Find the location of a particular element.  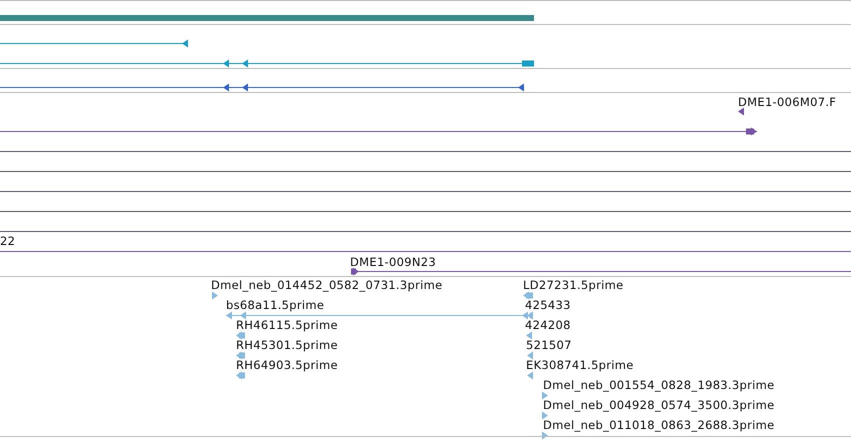

feature-label: Dmel_neb_004928_0574_3500.3prime is located at coordinates (658, 405).